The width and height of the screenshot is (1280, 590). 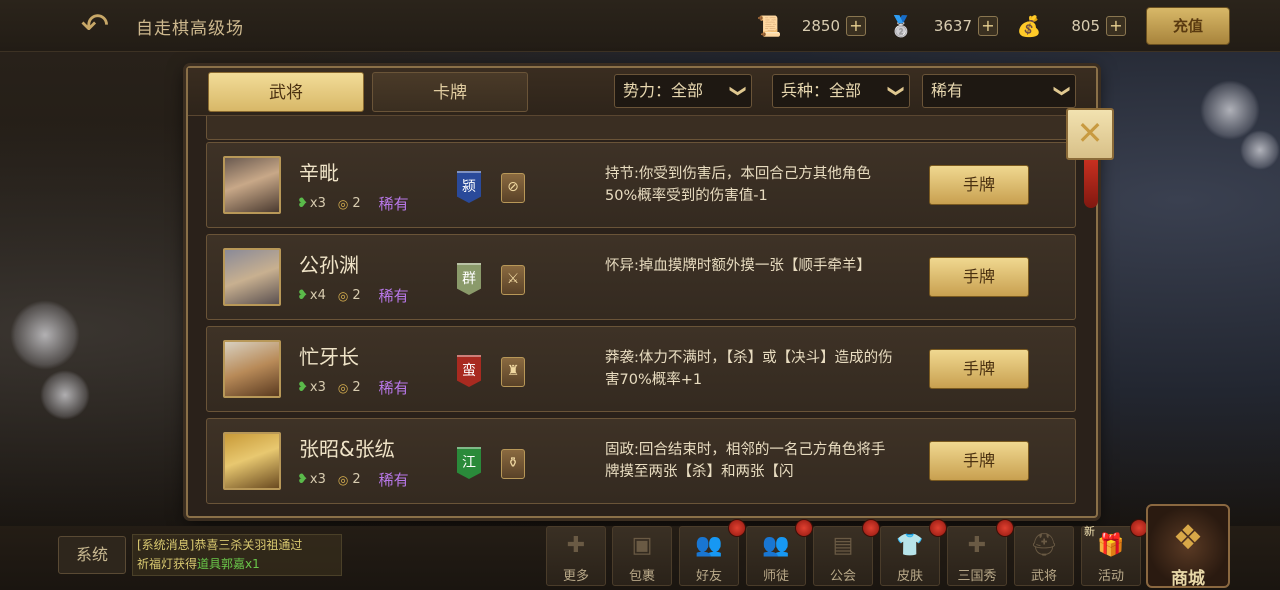 What do you see at coordinates (779, 552) in the screenshot?
I see `nav-mentor-button: 👥 师徒` at bounding box center [779, 552].